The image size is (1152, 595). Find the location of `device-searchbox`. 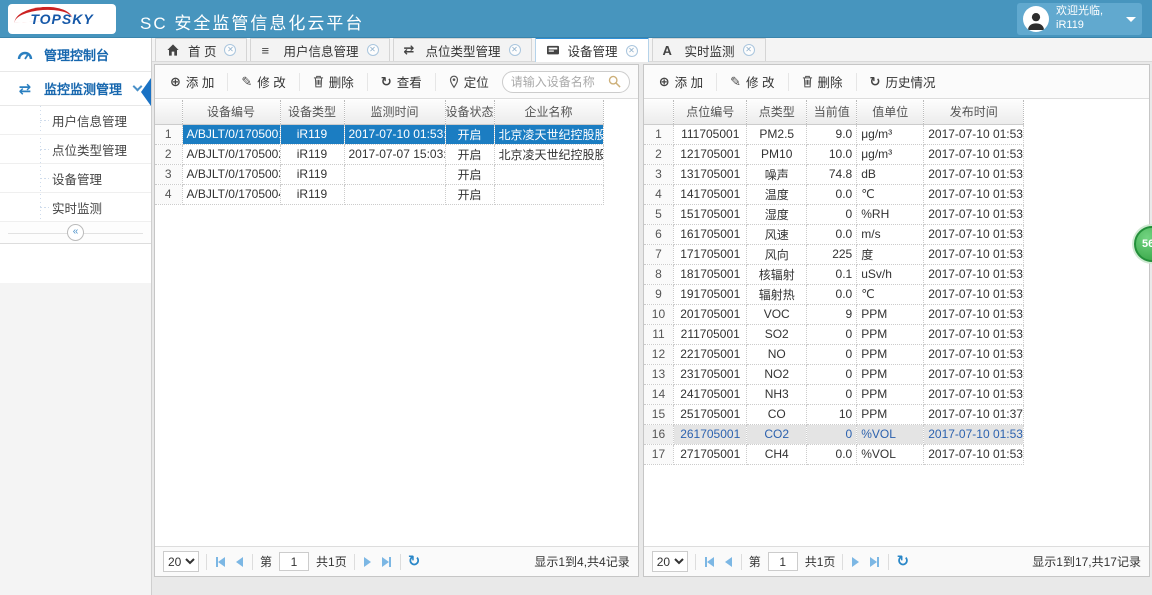

device-searchbox is located at coordinates (565, 81).